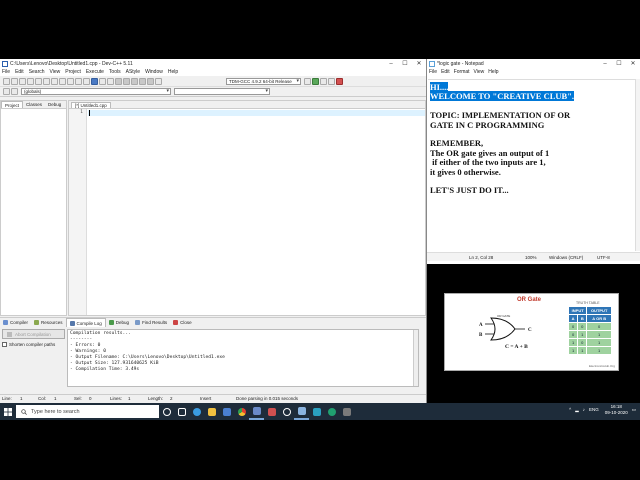 The image size is (640, 480). Describe the element at coordinates (241, 411) in the screenshot. I see `chrome-icon` at that location.